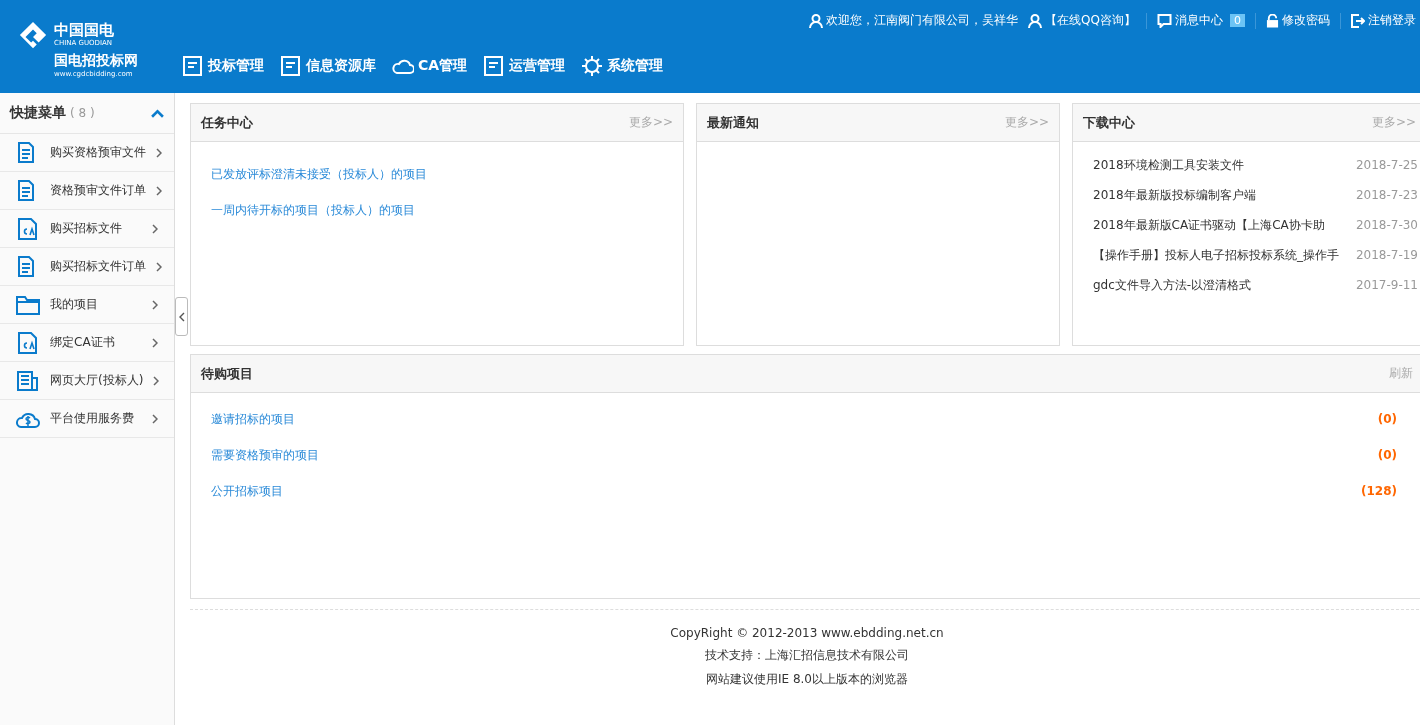 This screenshot has height=725, width=1420. Describe the element at coordinates (227, 373) in the screenshot. I see `panel-title: 待购项目` at that location.